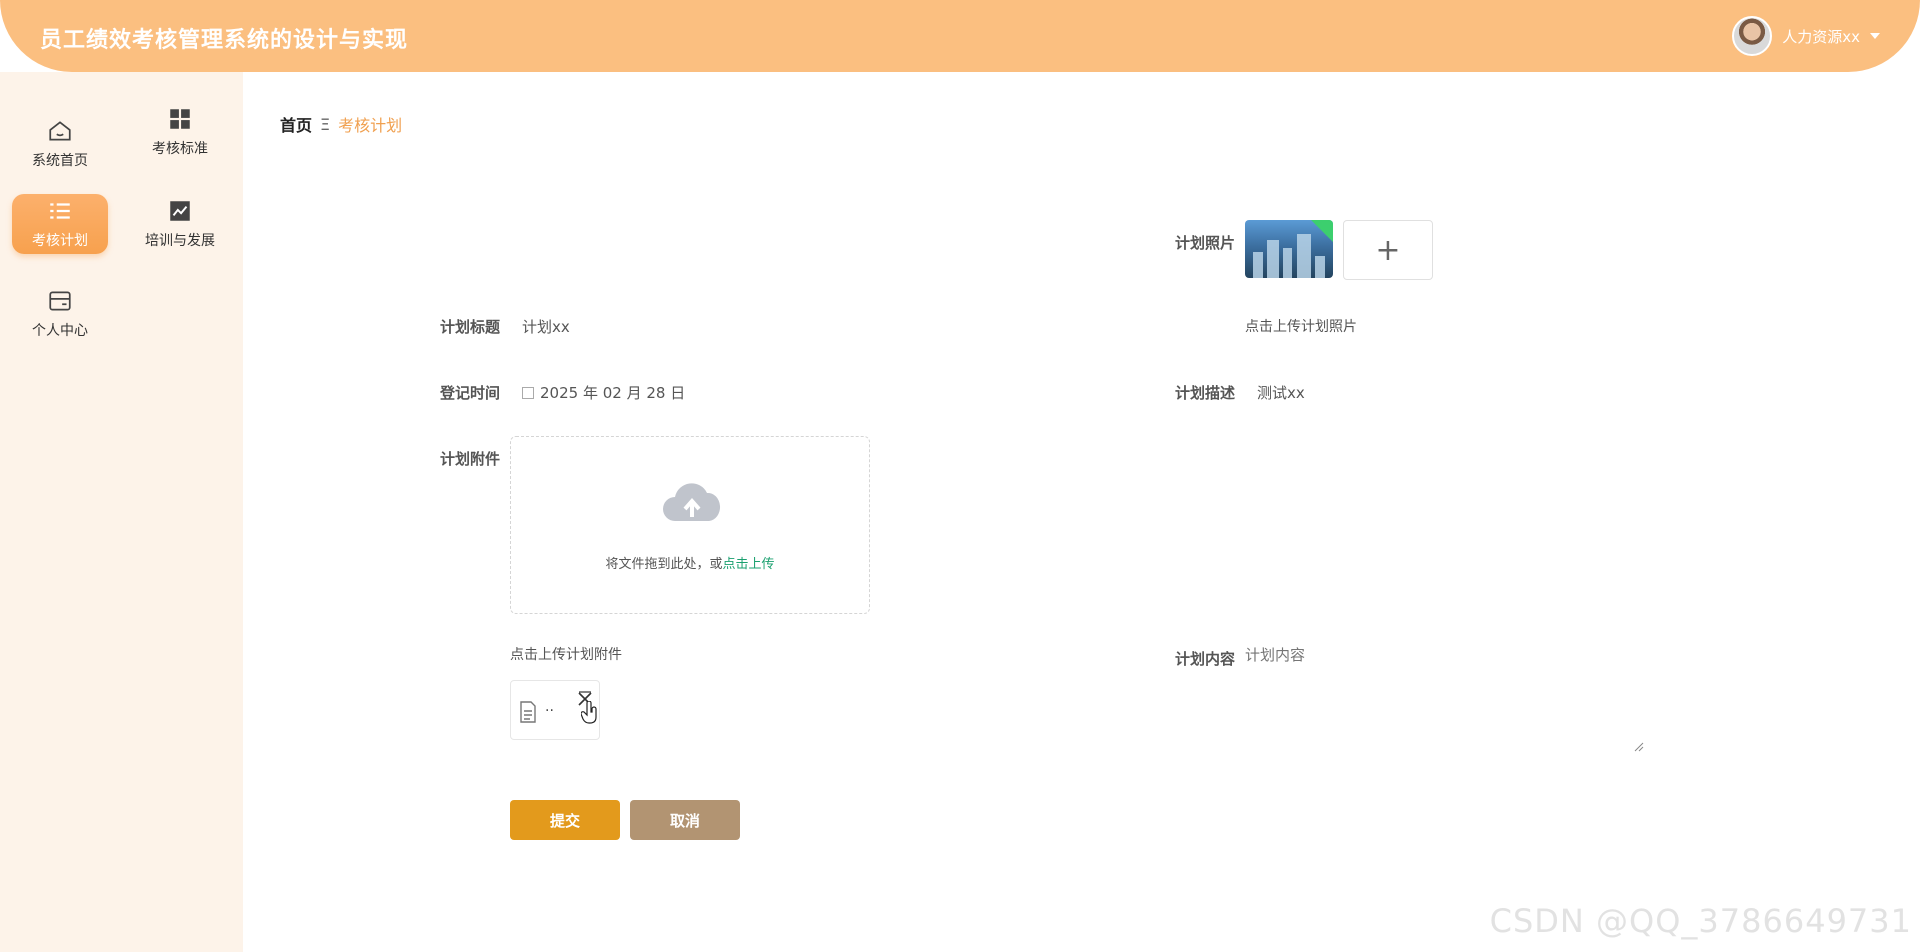  What do you see at coordinates (555, 710) in the screenshot?
I see `attachment-file: ··` at bounding box center [555, 710].